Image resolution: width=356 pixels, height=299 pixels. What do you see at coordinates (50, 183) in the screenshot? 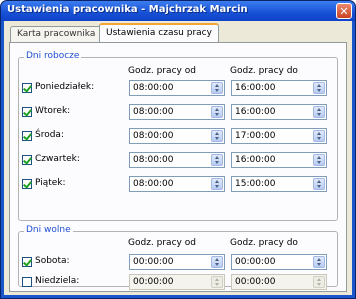
I see `day-label: Piątek:` at bounding box center [50, 183].